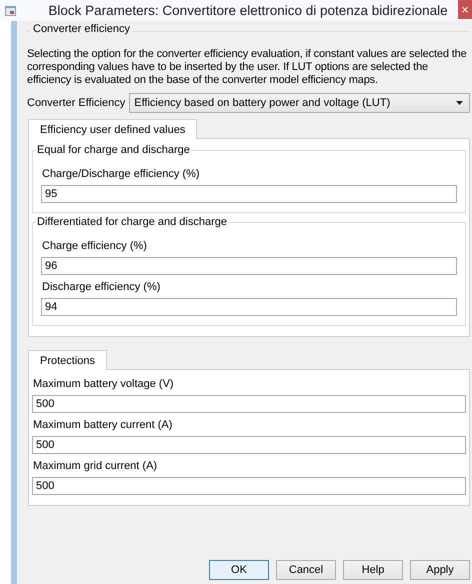 Image resolution: width=472 pixels, height=584 pixels. What do you see at coordinates (249, 194) in the screenshot?
I see `input-field: 95` at bounding box center [249, 194].